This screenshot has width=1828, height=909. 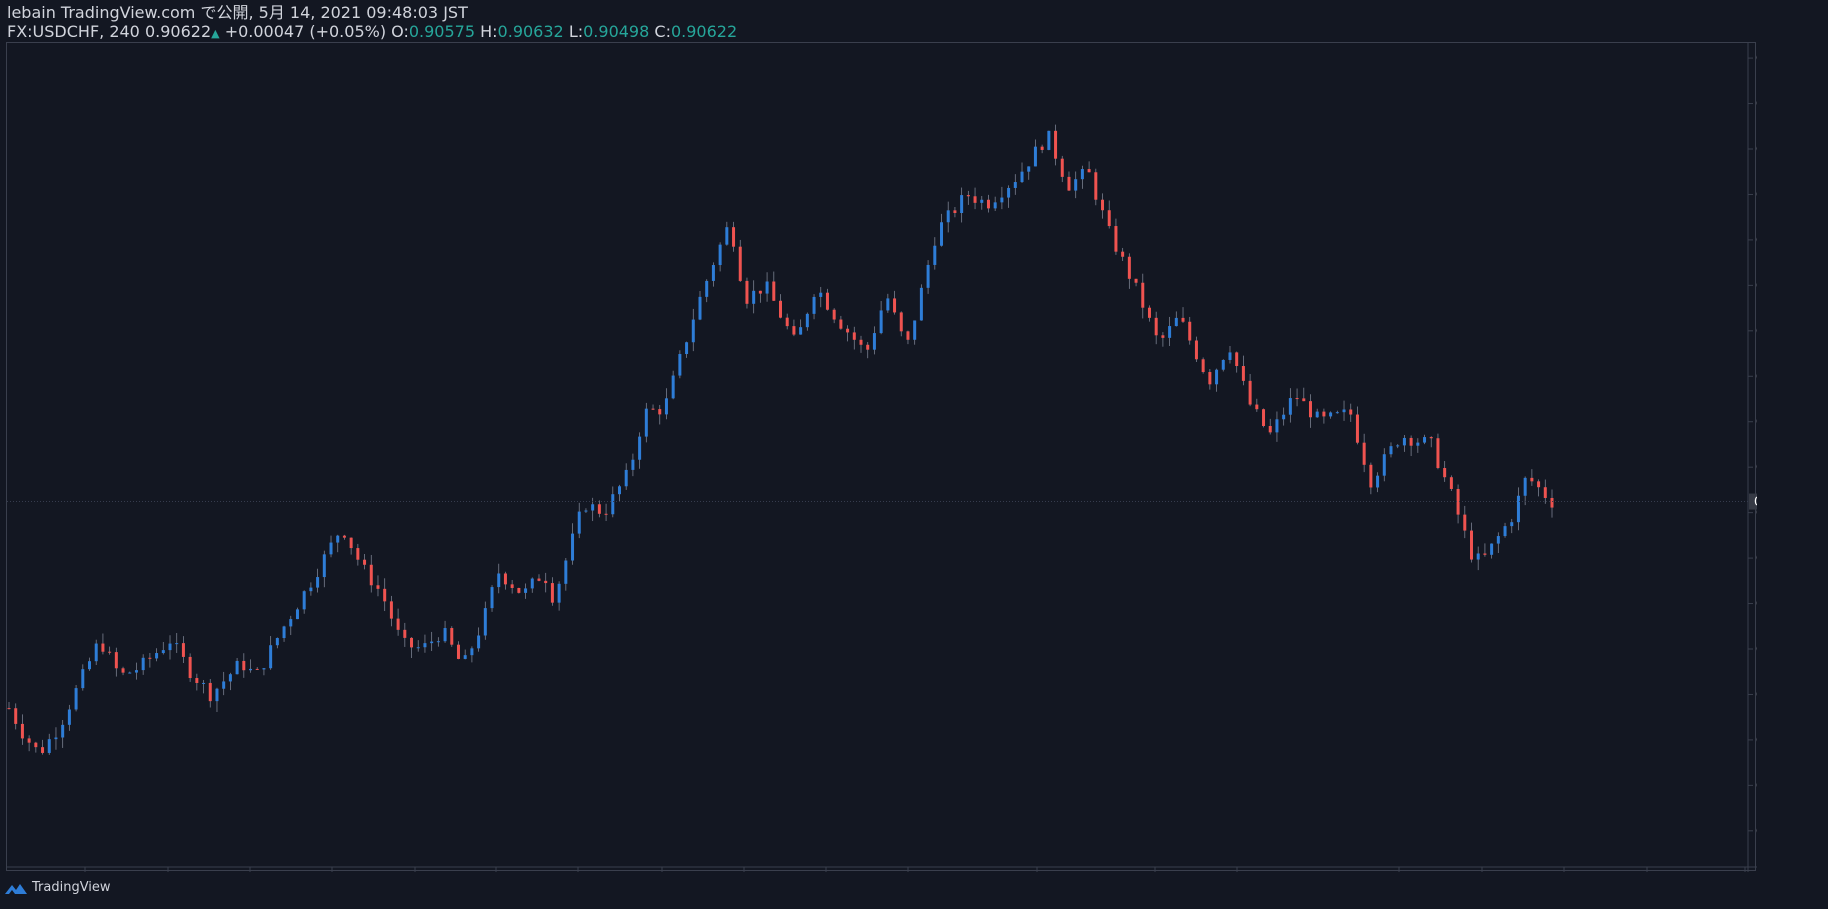 What do you see at coordinates (530, 31) in the screenshot?
I see `high-value: 0.90632` at bounding box center [530, 31].